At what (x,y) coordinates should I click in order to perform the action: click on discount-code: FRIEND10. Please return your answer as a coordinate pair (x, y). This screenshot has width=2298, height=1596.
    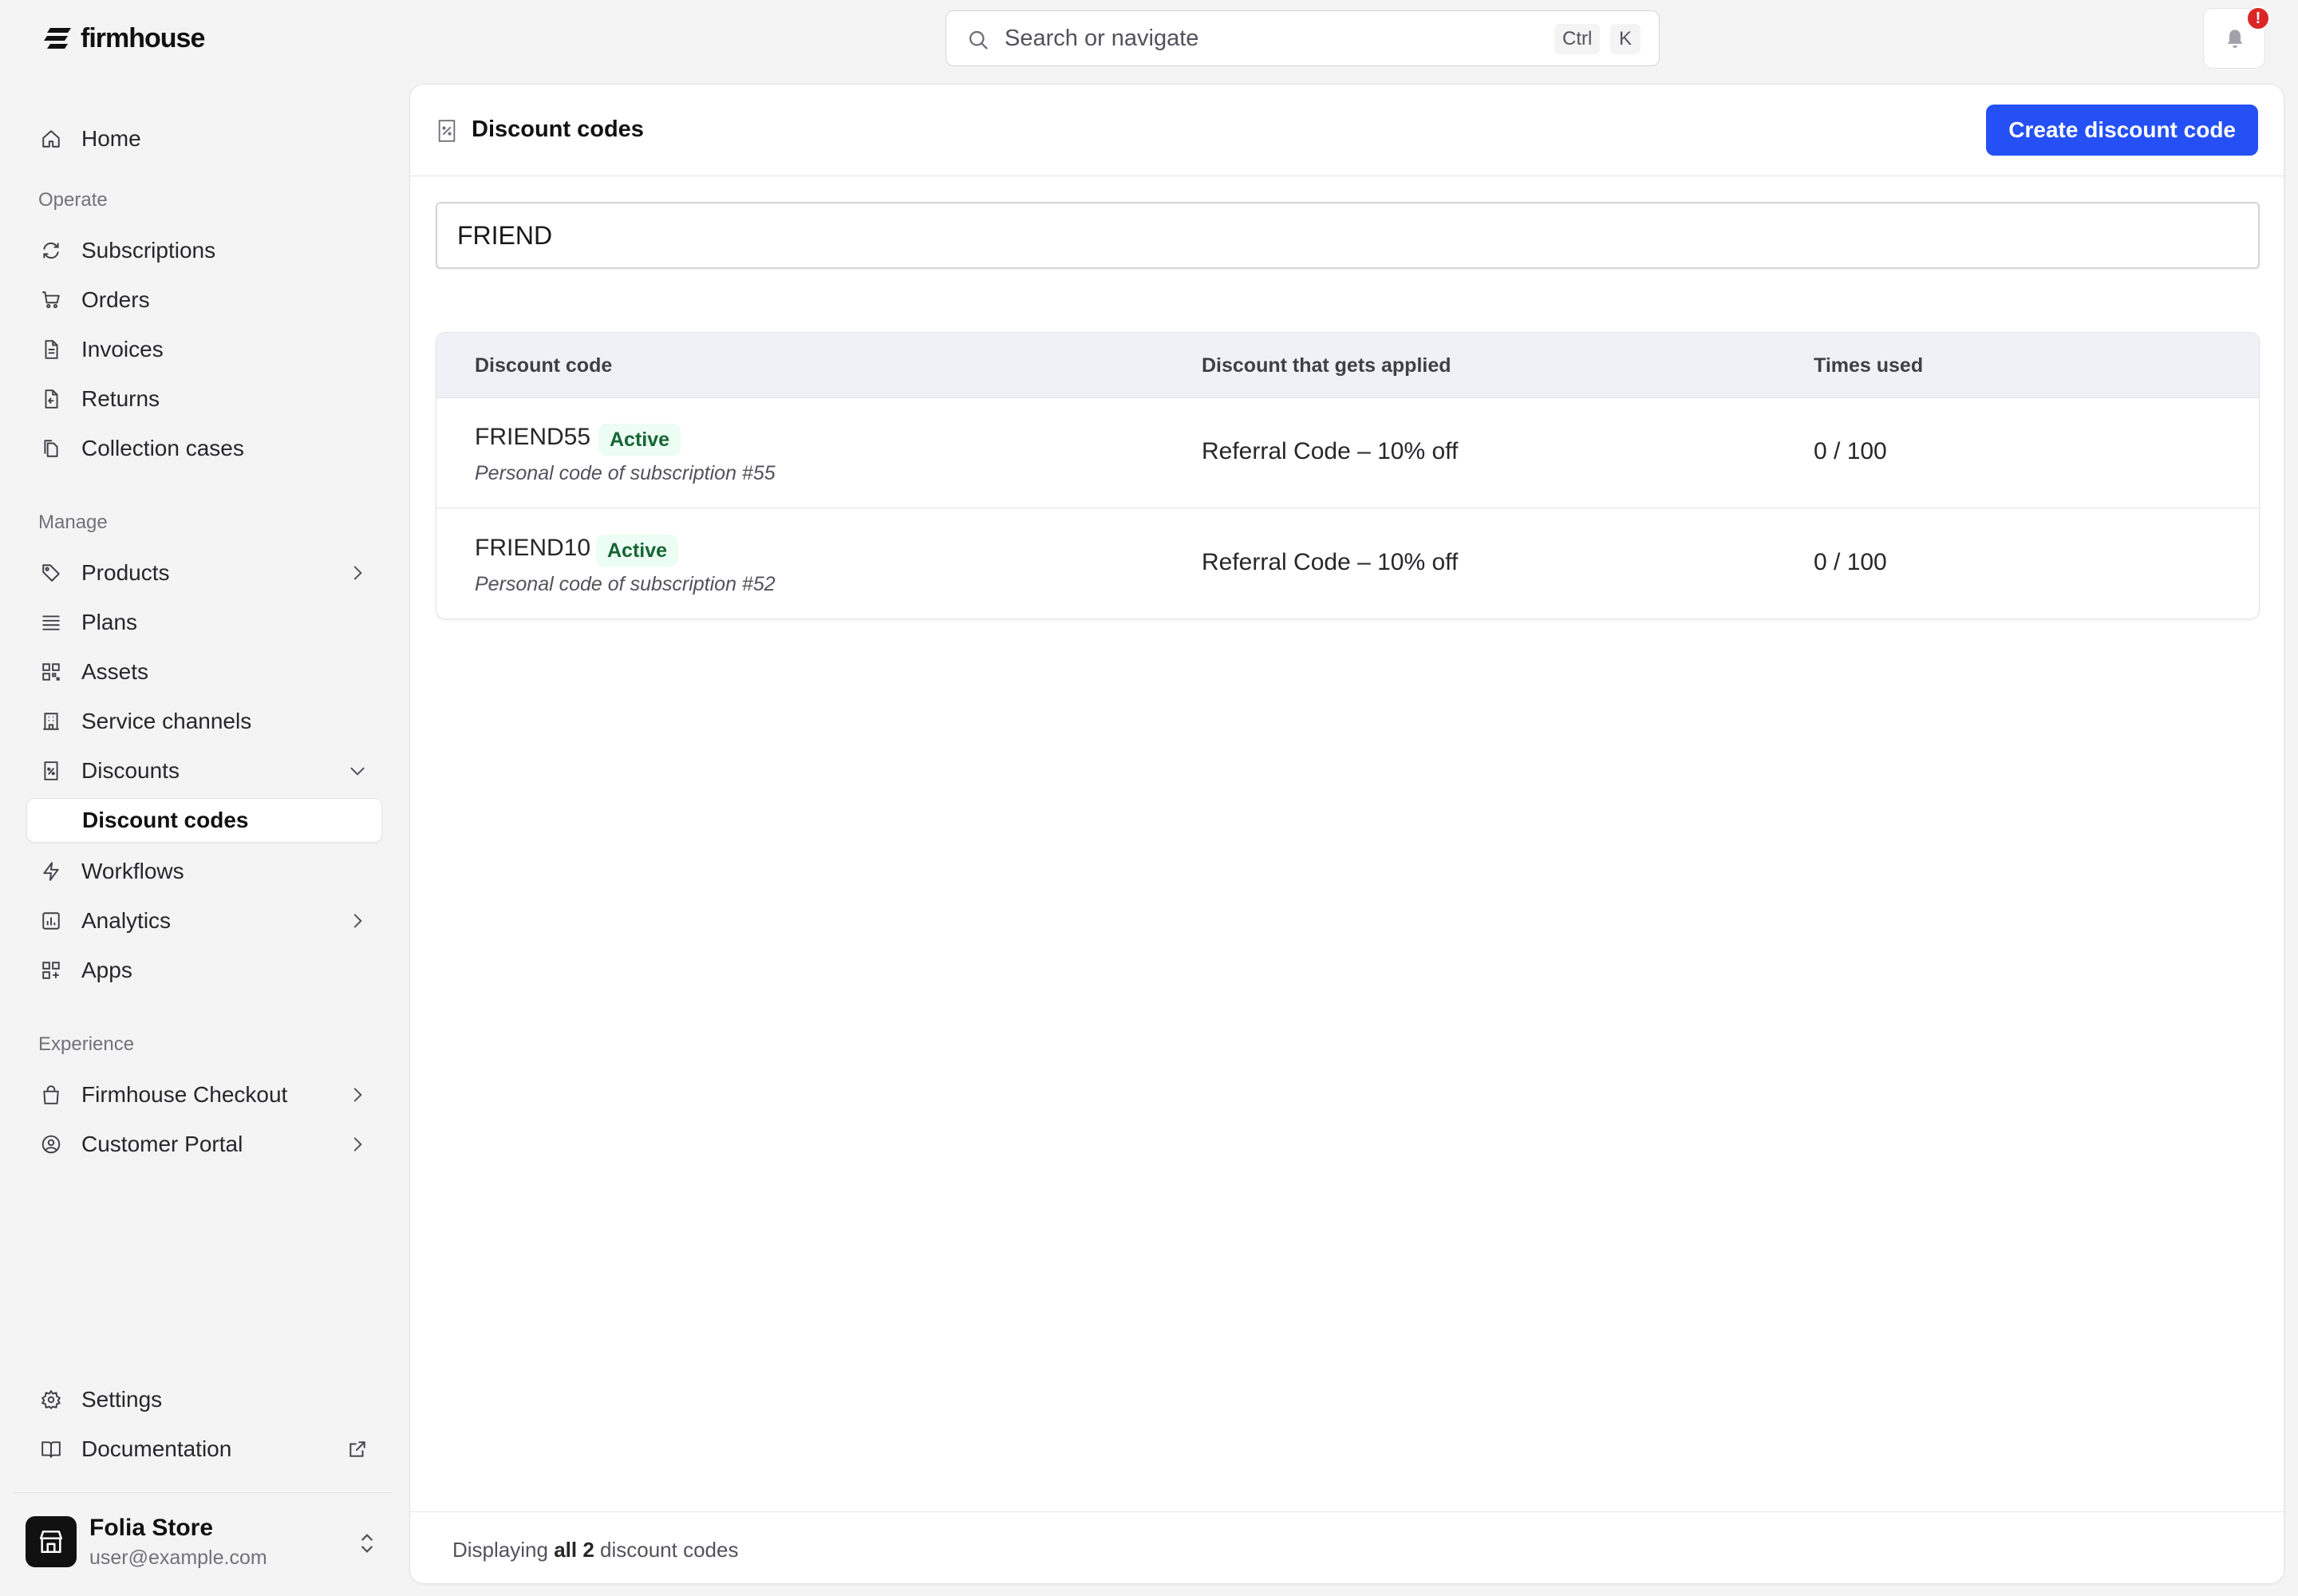
    Looking at the image, I should click on (532, 548).